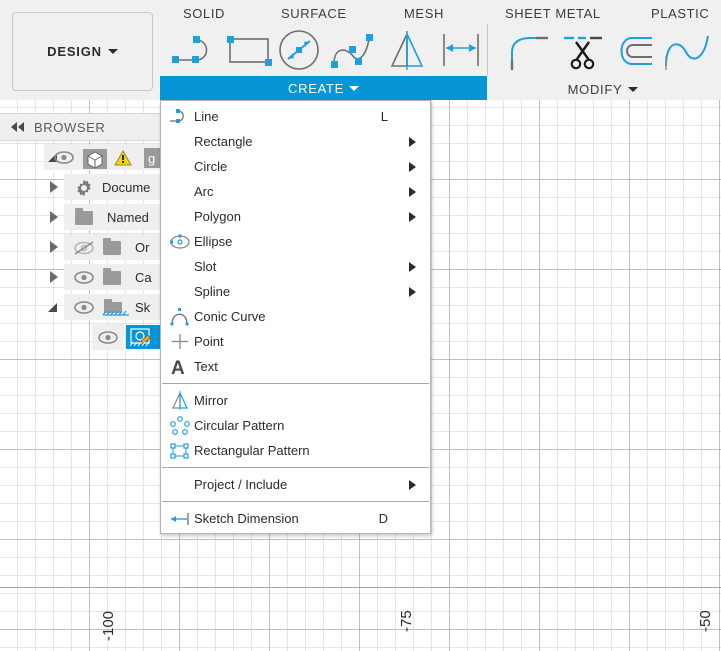 The height and width of the screenshot is (651, 721). Describe the element at coordinates (295, 116) in the screenshot. I see `menu-item-line: Line L` at that location.